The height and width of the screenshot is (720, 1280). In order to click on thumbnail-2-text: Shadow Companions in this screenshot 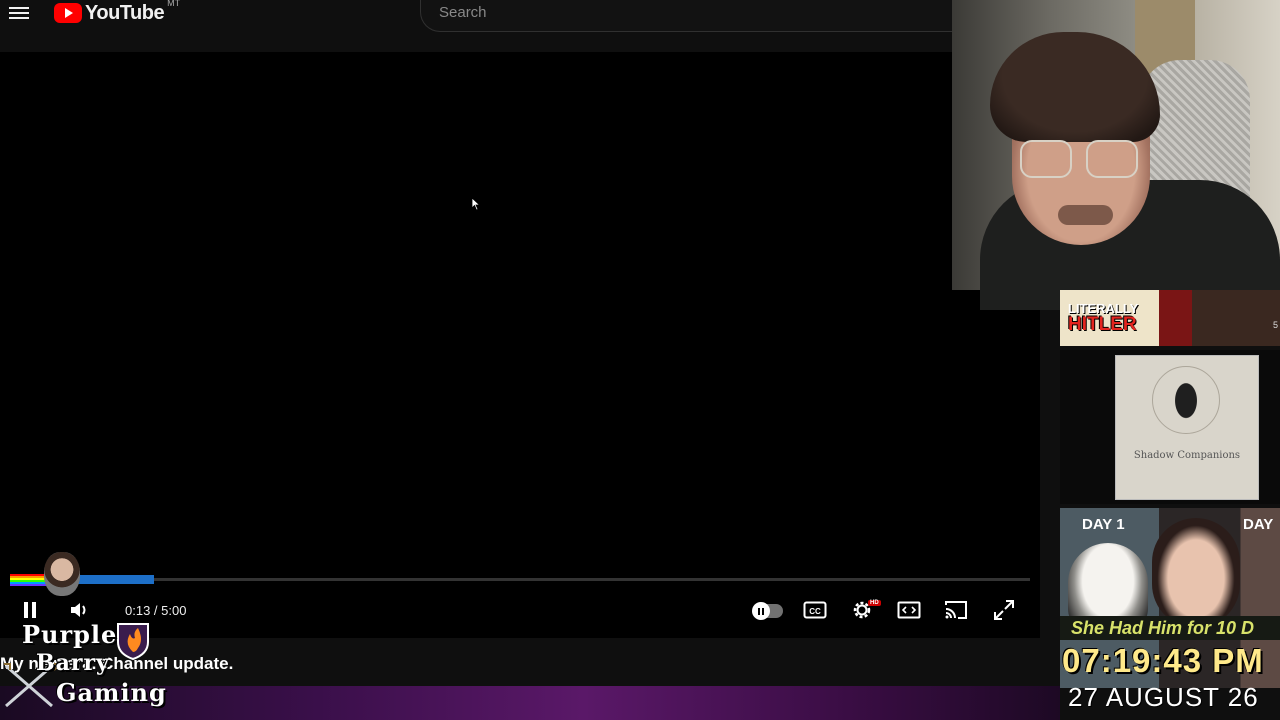, I will do `click(1187, 455)`.